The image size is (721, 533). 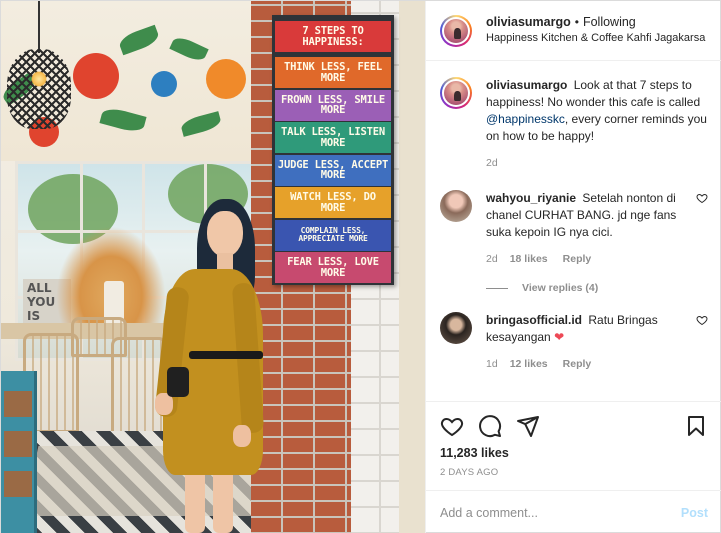 What do you see at coordinates (111, 281) in the screenshot?
I see `pampas-vase` at bounding box center [111, 281].